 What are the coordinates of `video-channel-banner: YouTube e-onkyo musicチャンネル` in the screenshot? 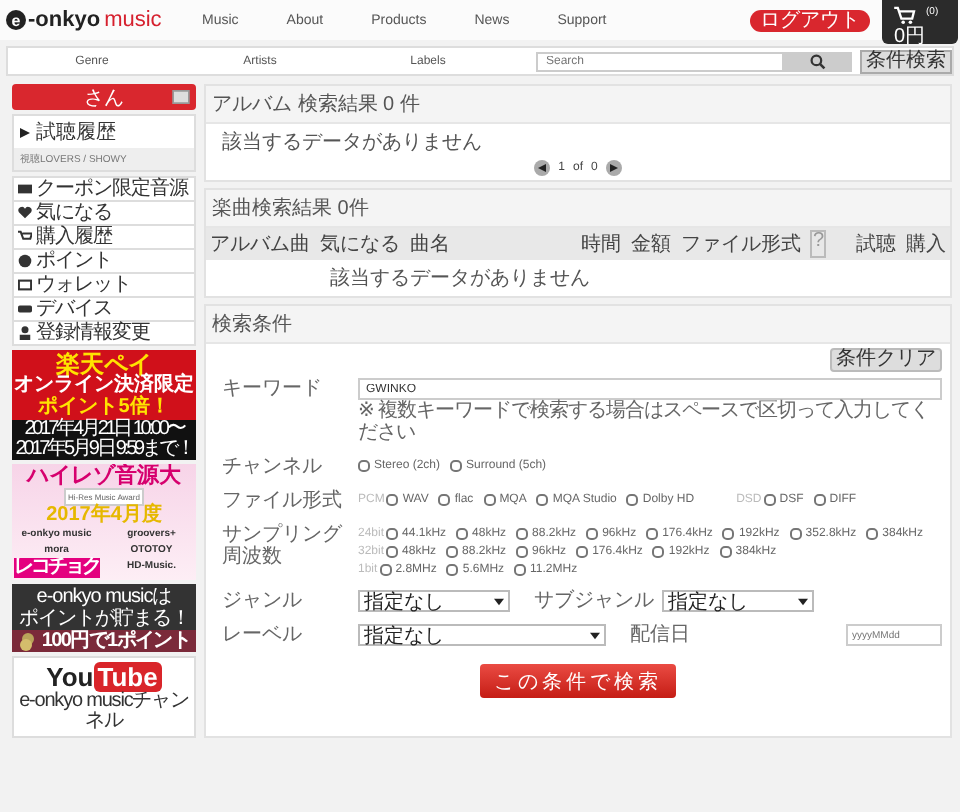 It's located at (104, 697).